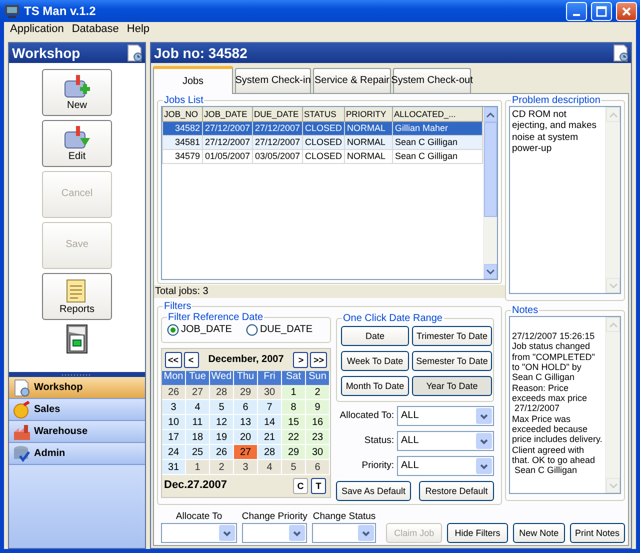 This screenshot has height=553, width=640. What do you see at coordinates (373, 491) in the screenshot?
I see `filter-button: Save As Default` at bounding box center [373, 491].